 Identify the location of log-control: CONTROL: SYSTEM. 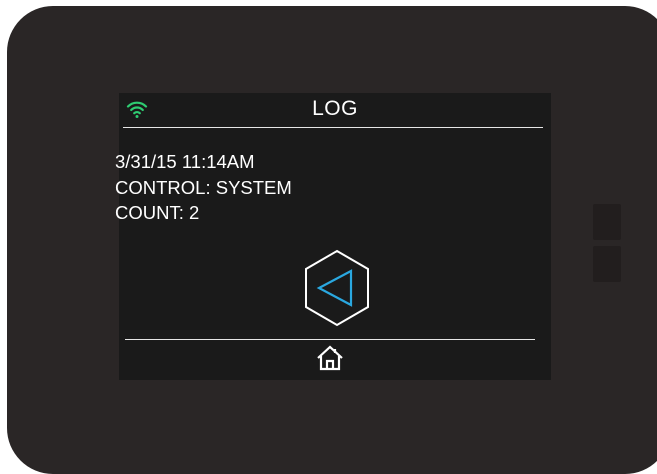
(203, 187).